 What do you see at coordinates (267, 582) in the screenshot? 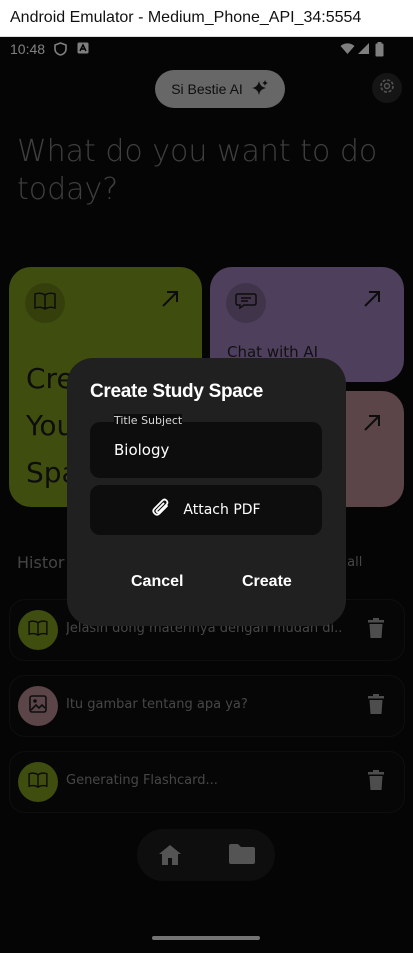
I see `create-button: Create` at bounding box center [267, 582].